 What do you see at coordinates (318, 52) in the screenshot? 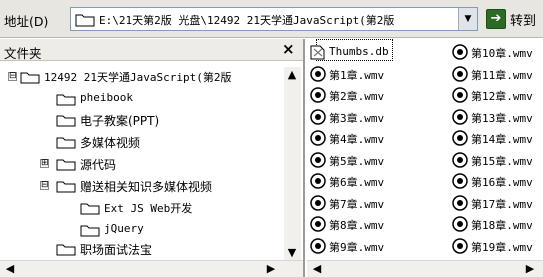
I see `database-file-icon` at bounding box center [318, 52].